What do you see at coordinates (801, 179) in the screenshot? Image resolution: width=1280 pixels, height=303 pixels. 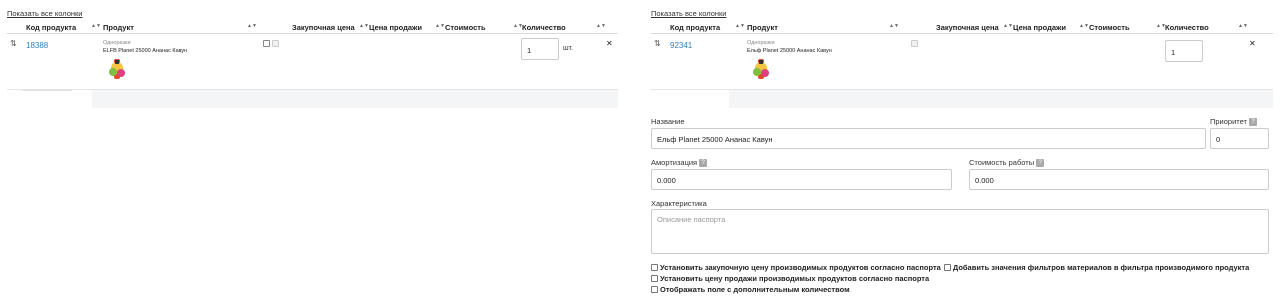 I see `amortization-input: 0.000` at bounding box center [801, 179].